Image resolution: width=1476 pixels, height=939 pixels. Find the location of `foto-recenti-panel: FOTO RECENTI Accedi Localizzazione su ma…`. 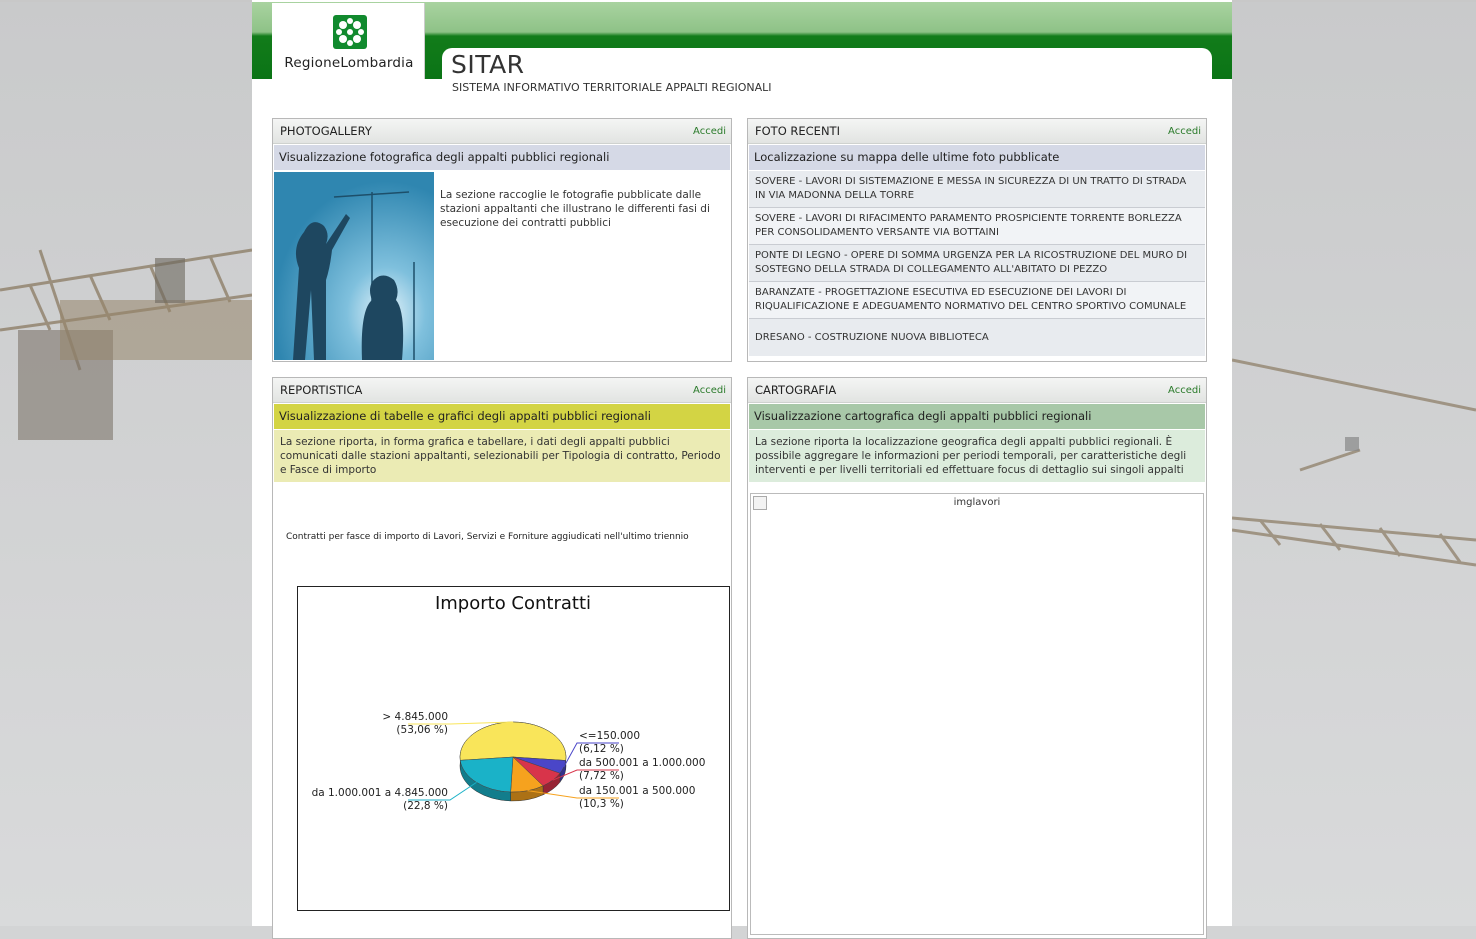

foto-recenti-panel: FOTO RECENTI Accedi Localizzazione su ma… is located at coordinates (977, 240).